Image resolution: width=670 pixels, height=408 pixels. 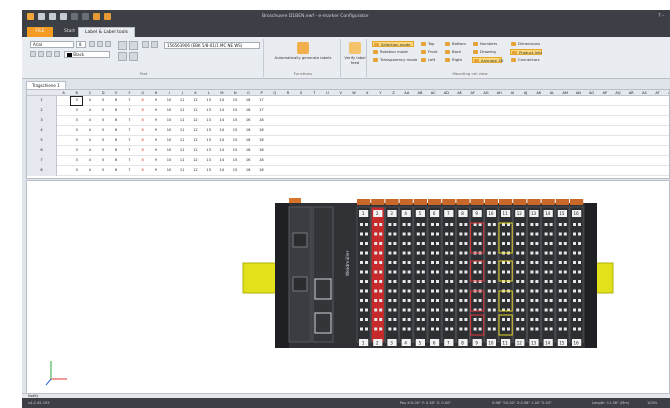 What do you see at coordinates (154, 44) in the screenshot?
I see `wrap-icon` at bounding box center [154, 44].